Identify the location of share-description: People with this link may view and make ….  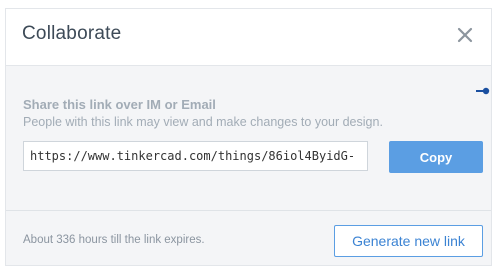
(203, 122).